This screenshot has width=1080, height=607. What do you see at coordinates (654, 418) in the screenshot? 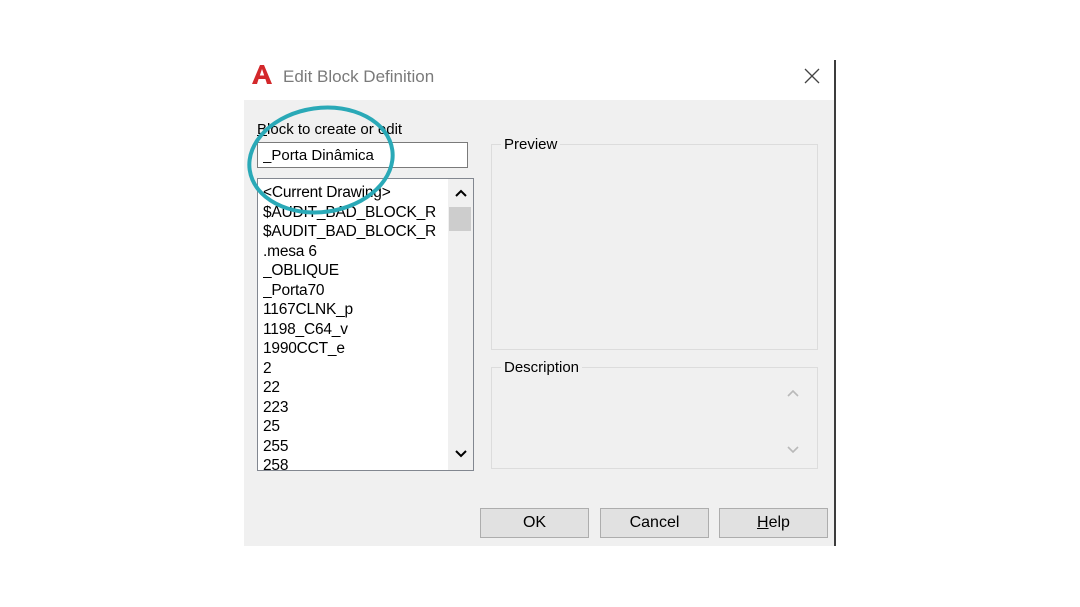
I see `description-group` at bounding box center [654, 418].